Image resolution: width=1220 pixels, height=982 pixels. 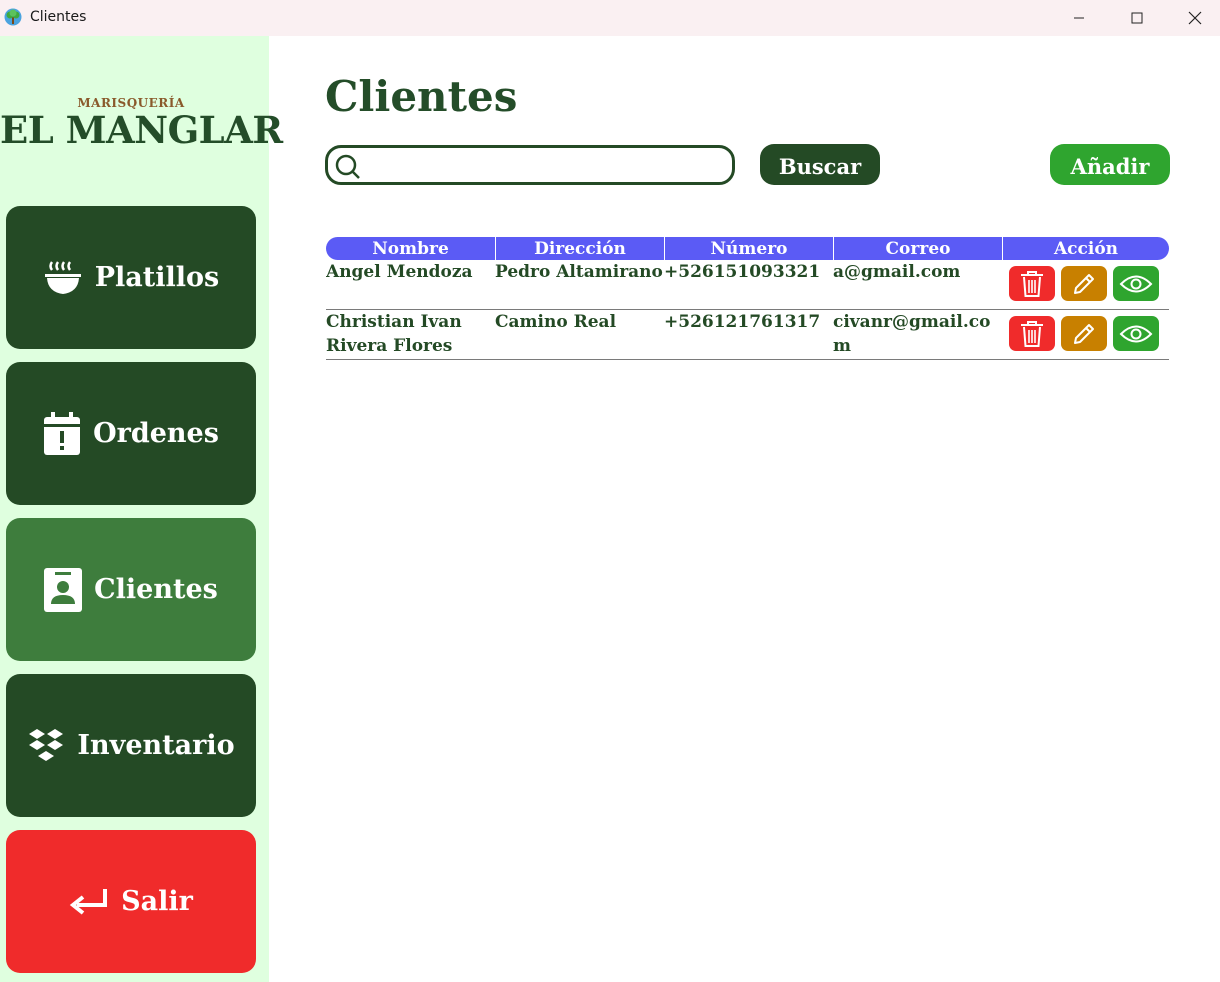 I want to click on sidebar-item-clientes: Clientes, so click(x=131, y=589).